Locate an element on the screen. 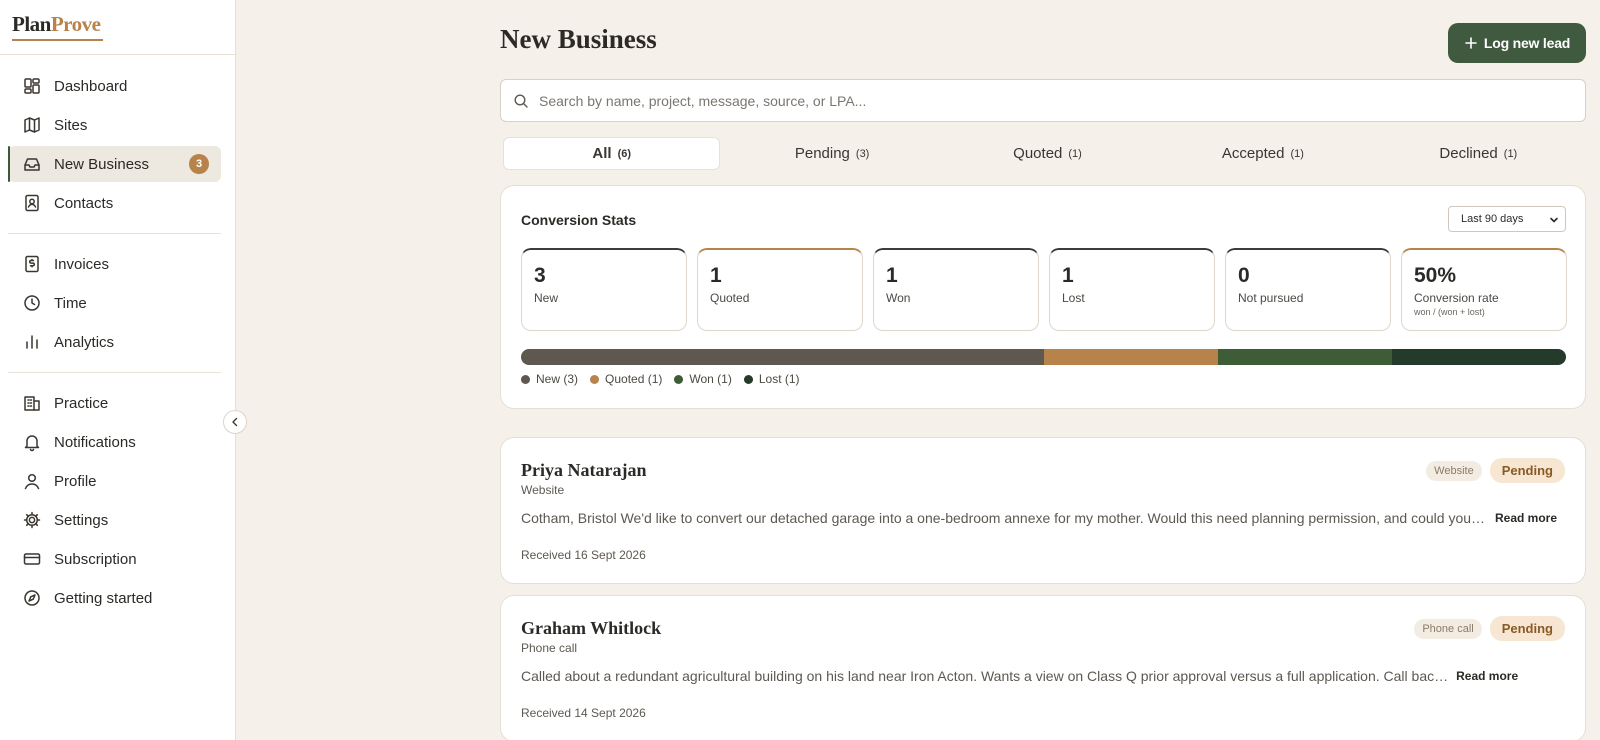 The image size is (1600, 740). legend-label: Won (1) is located at coordinates (710, 379).